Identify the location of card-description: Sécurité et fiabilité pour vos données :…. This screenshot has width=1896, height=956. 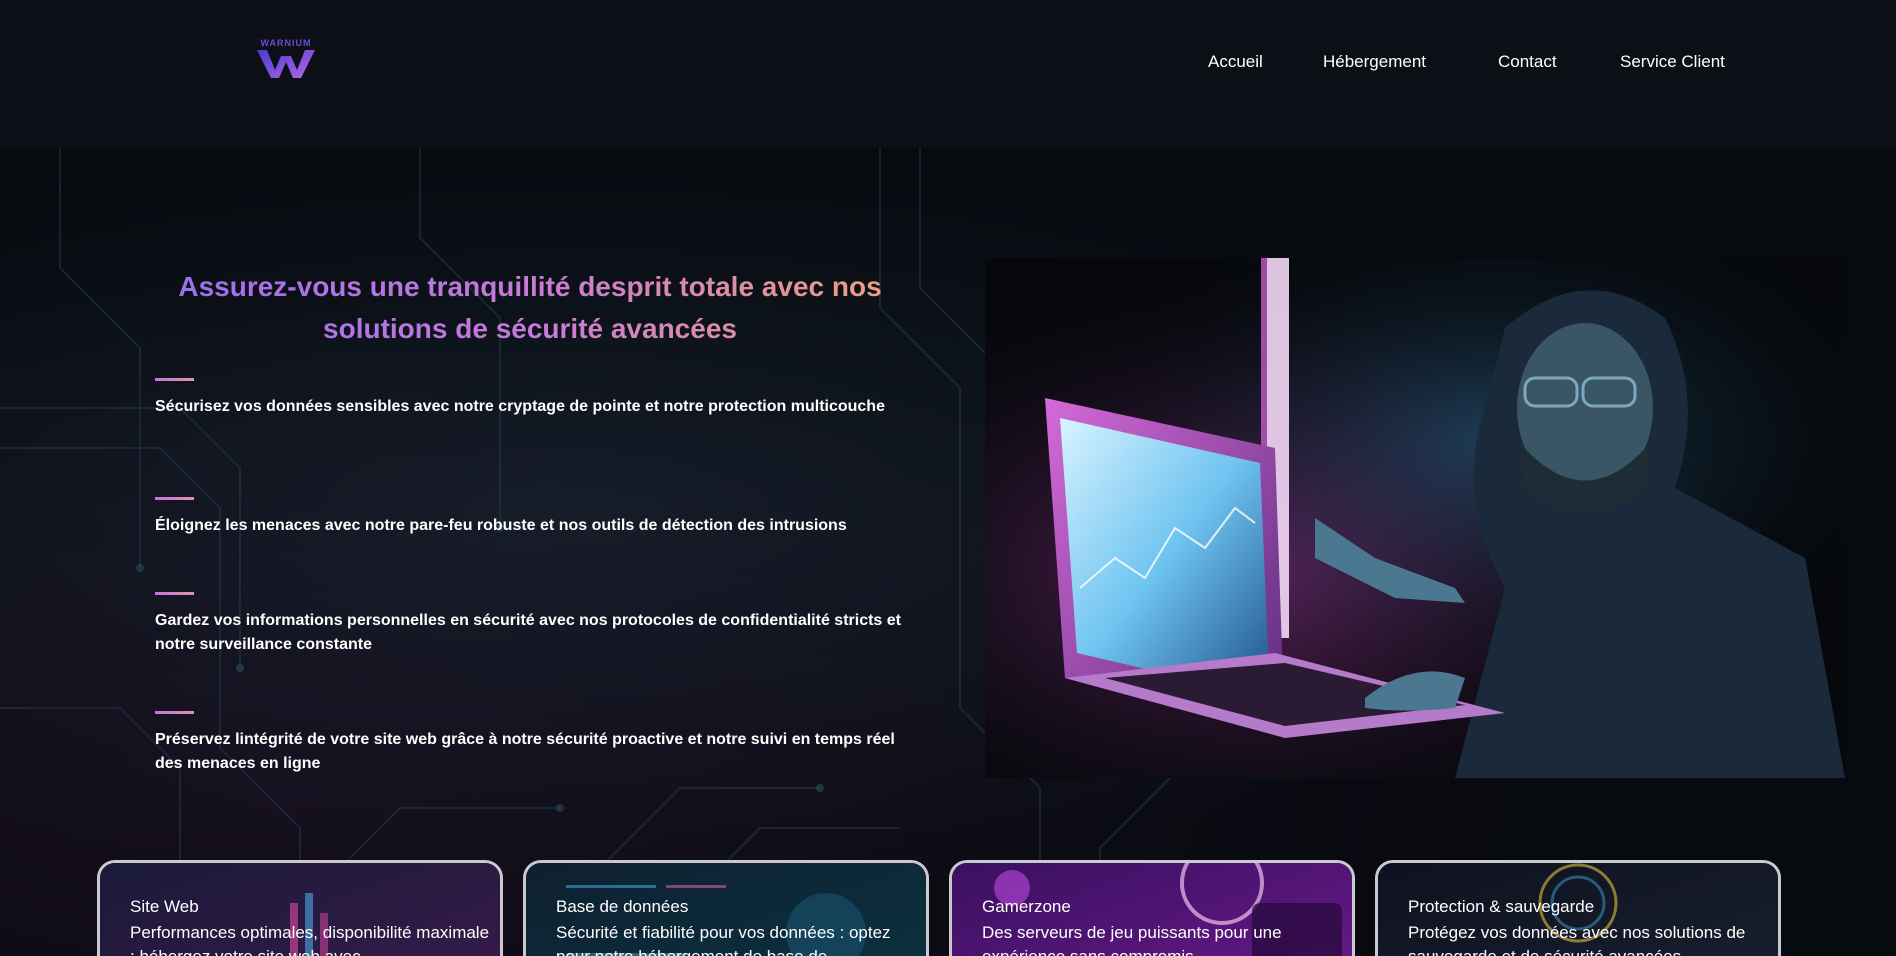
(723, 939).